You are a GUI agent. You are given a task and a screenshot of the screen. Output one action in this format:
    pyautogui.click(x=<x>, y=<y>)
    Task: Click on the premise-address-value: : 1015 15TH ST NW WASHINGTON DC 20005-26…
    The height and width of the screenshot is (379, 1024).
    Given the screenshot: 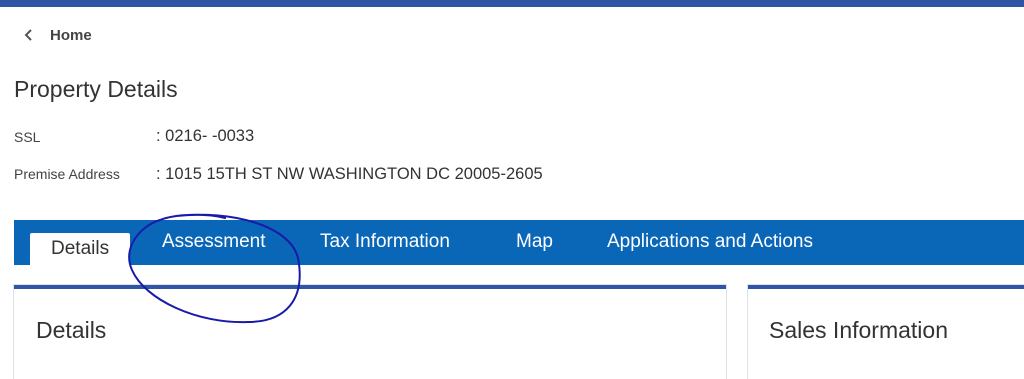 What is the action you would take?
    pyautogui.click(x=349, y=174)
    